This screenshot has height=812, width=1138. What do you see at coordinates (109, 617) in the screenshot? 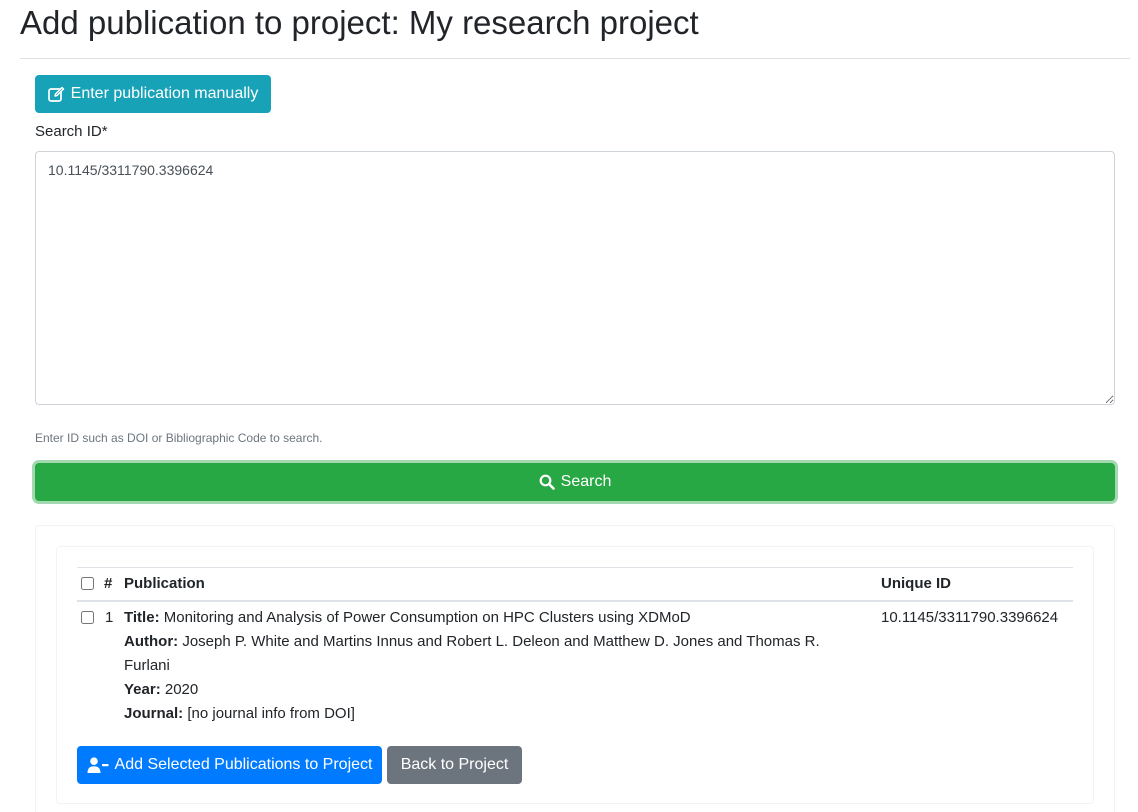
I see `row-number: 1` at bounding box center [109, 617].